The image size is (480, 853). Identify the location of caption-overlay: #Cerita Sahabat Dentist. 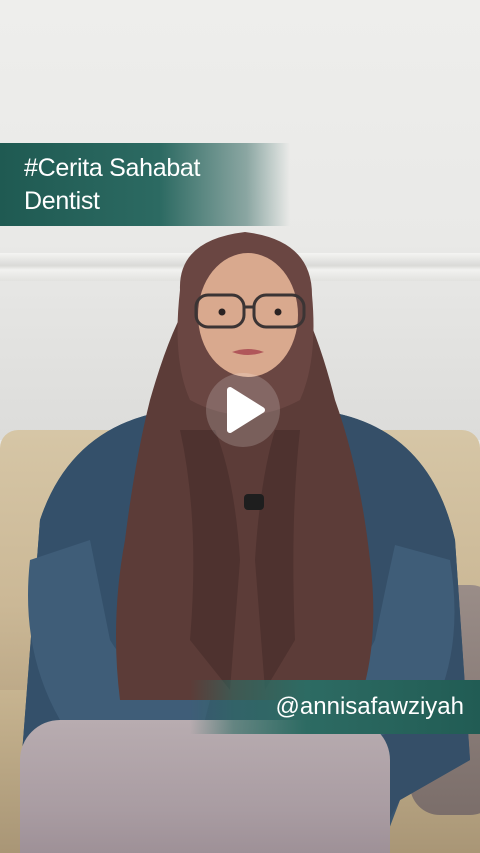
(145, 184).